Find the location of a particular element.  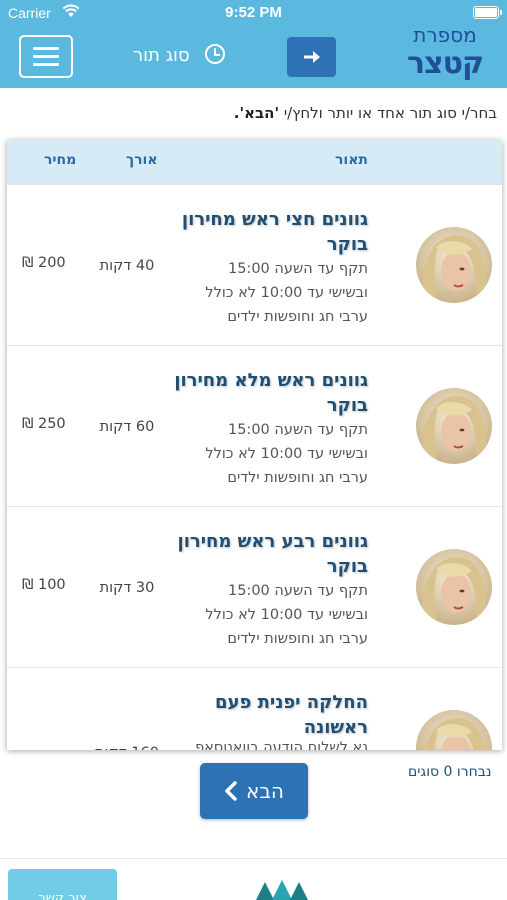

brand-logo-icon is located at coordinates (282, 890).